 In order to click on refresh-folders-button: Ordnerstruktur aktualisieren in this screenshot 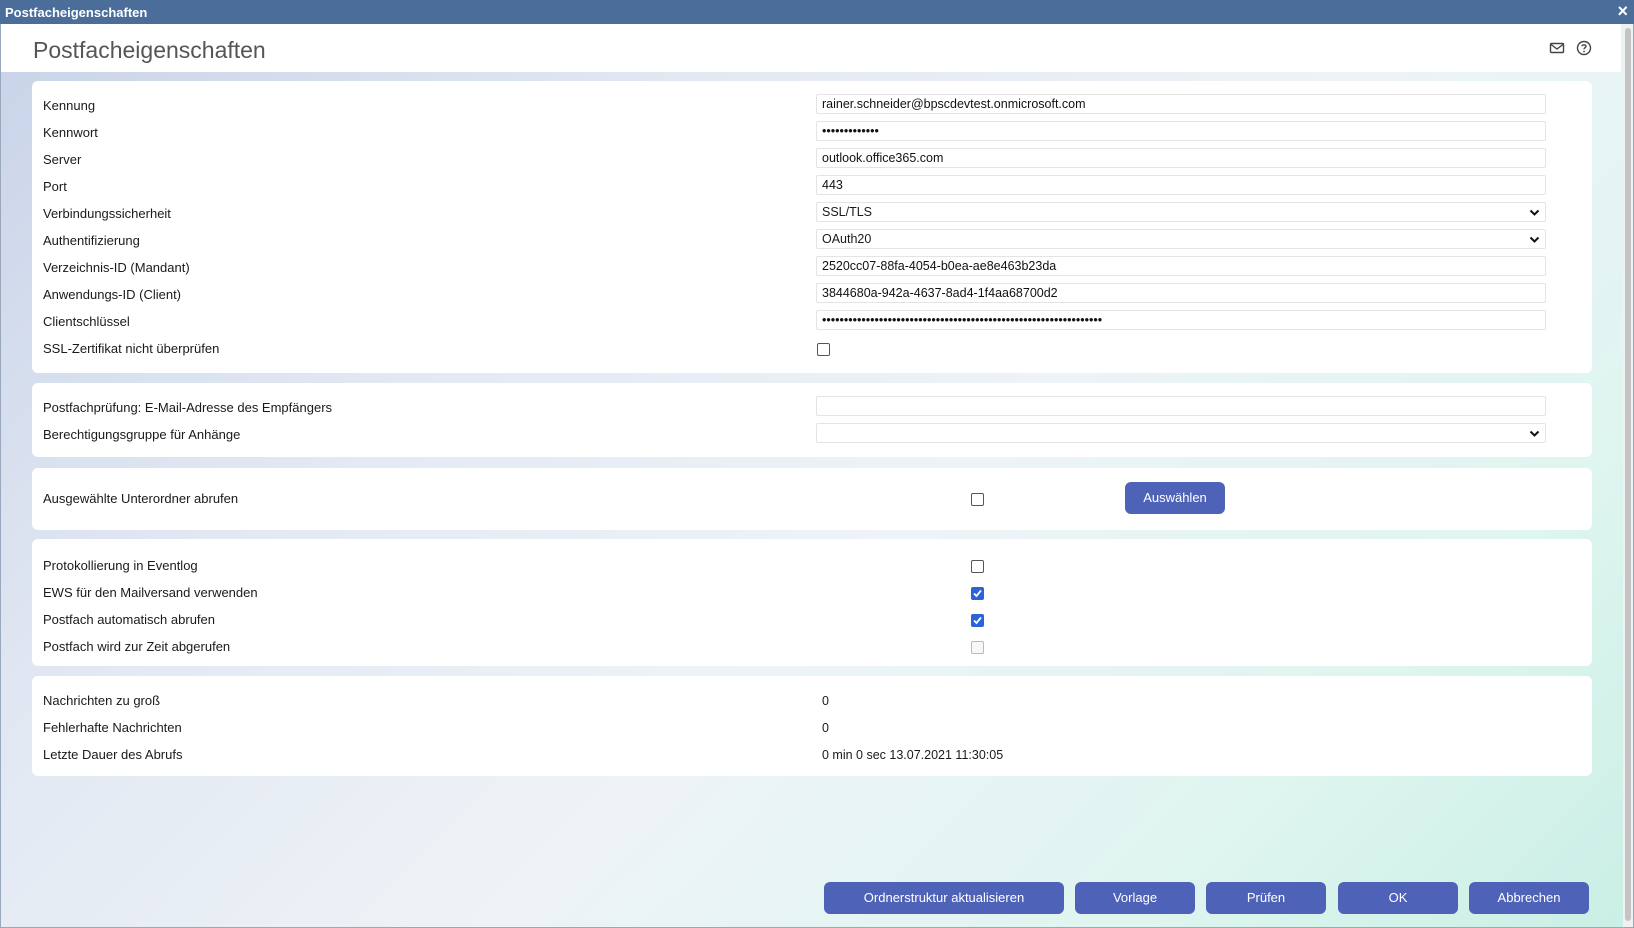, I will do `click(944, 898)`.